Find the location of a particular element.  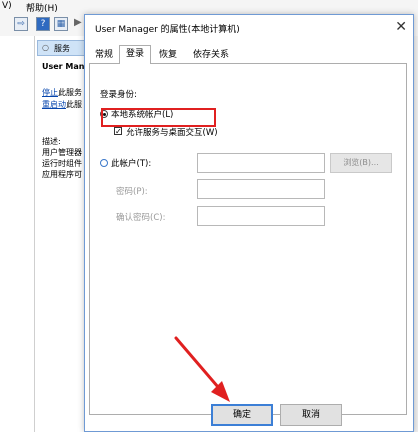

stop-service-line: 停止此服务 is located at coordinates (62, 92).